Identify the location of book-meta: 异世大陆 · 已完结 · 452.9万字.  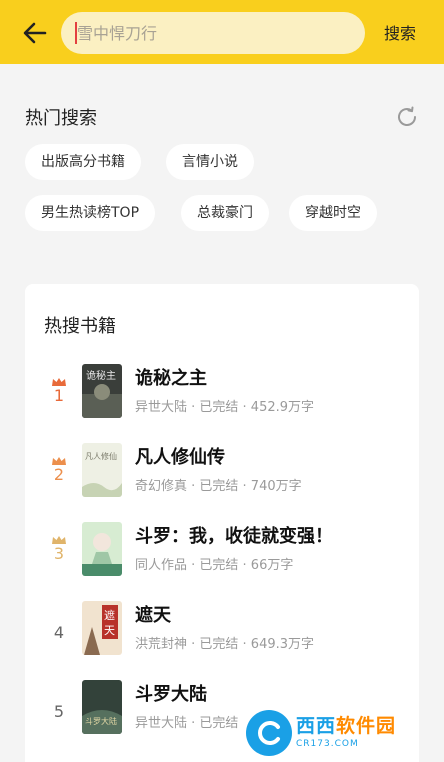
(225, 407).